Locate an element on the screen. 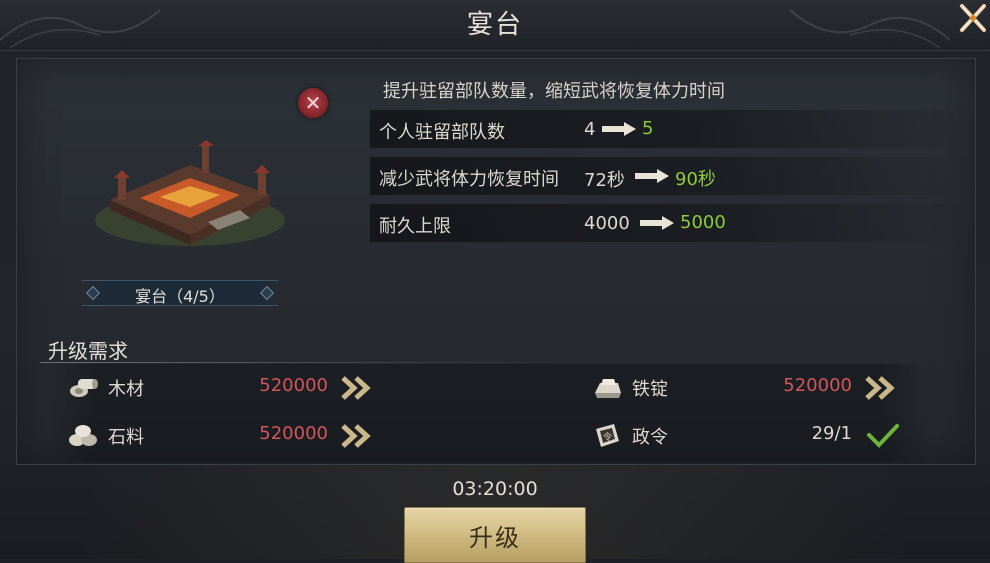 This screenshot has width=990, height=563. requirement-wood: 木材 520000 is located at coordinates (228, 387).